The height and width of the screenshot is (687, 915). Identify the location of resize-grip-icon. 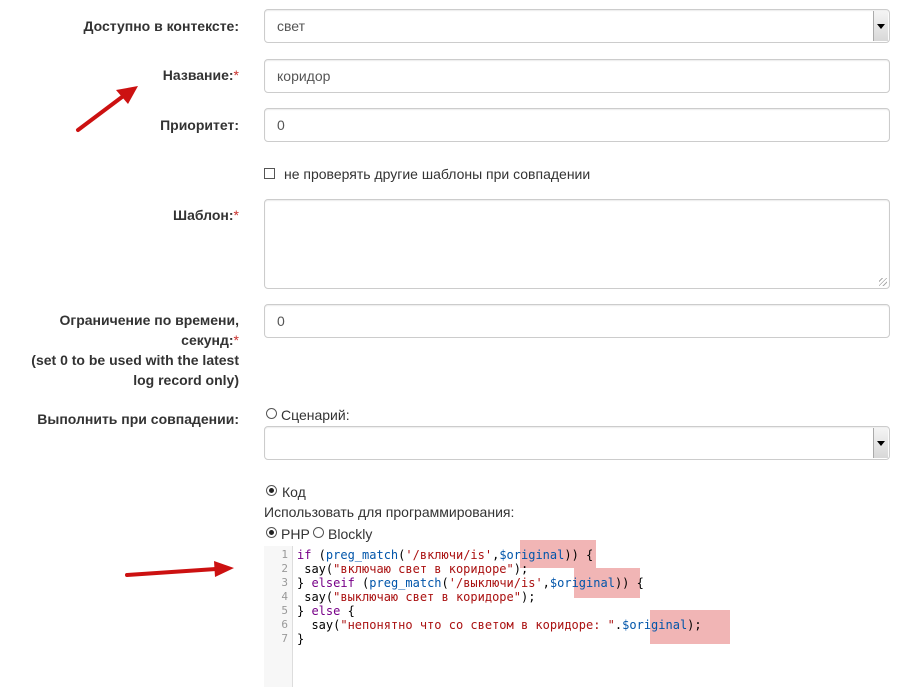
(883, 282).